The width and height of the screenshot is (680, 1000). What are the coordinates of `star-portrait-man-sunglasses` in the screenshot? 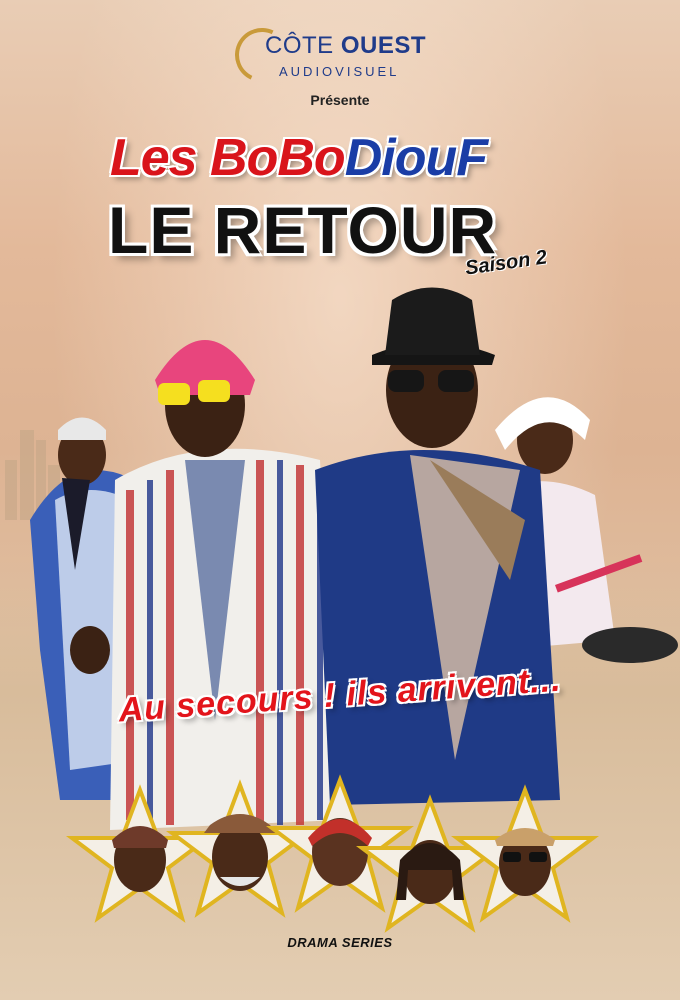 It's located at (525, 854).